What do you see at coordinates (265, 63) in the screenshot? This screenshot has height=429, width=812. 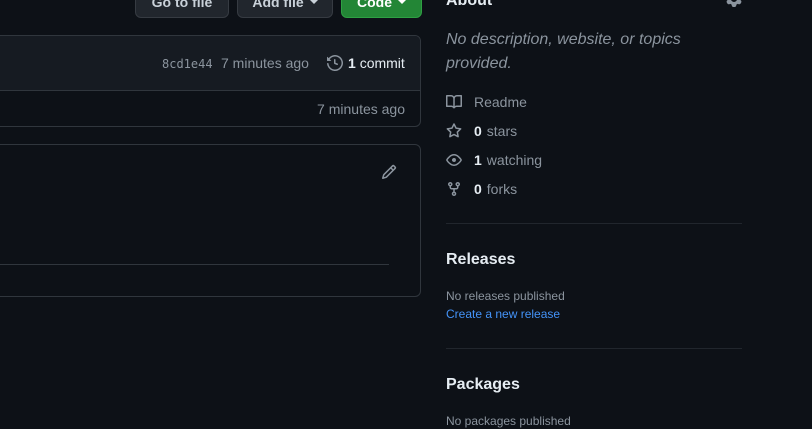 I see `commit-time: 7 minutes ago` at bounding box center [265, 63].